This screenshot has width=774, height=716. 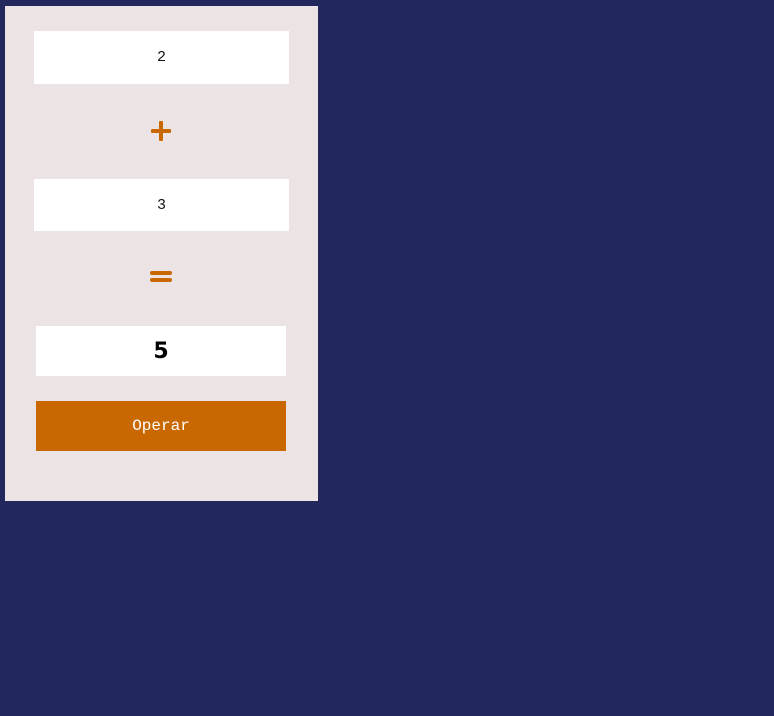 What do you see at coordinates (161, 277) in the screenshot?
I see `equals-icon` at bounding box center [161, 277].